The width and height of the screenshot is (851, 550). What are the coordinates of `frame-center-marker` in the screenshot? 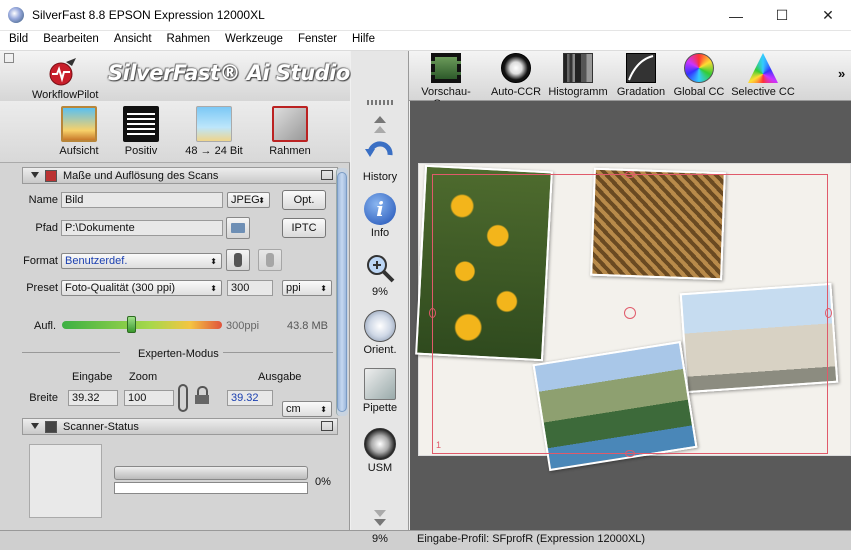 It's located at (630, 313).